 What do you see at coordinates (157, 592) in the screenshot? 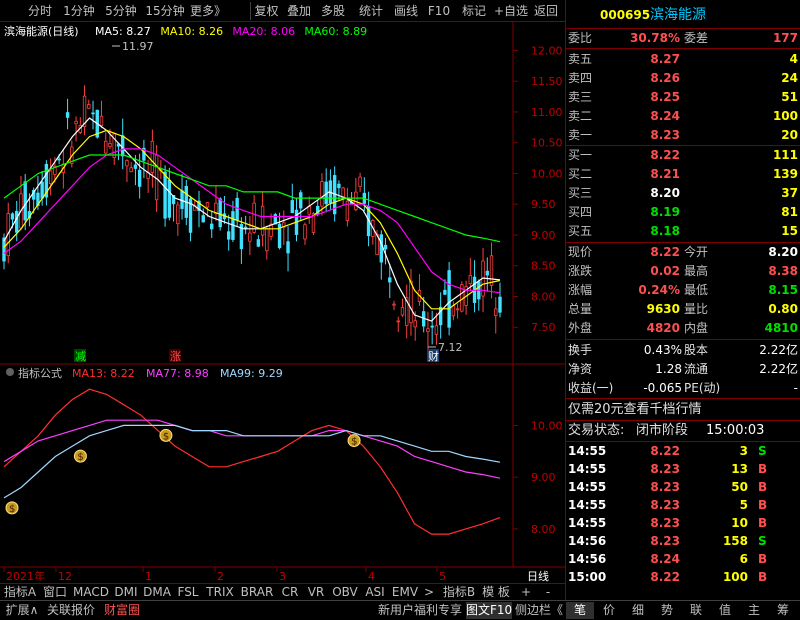
I see `tab-dma: DMA` at bounding box center [157, 592].